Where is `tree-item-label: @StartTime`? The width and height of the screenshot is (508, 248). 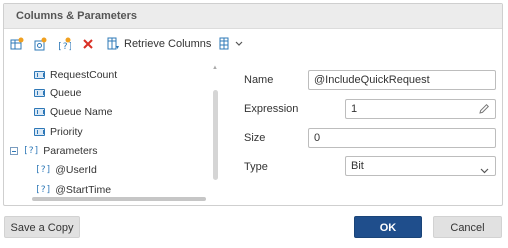 tree-item-label: @StartTime is located at coordinates (83, 190).